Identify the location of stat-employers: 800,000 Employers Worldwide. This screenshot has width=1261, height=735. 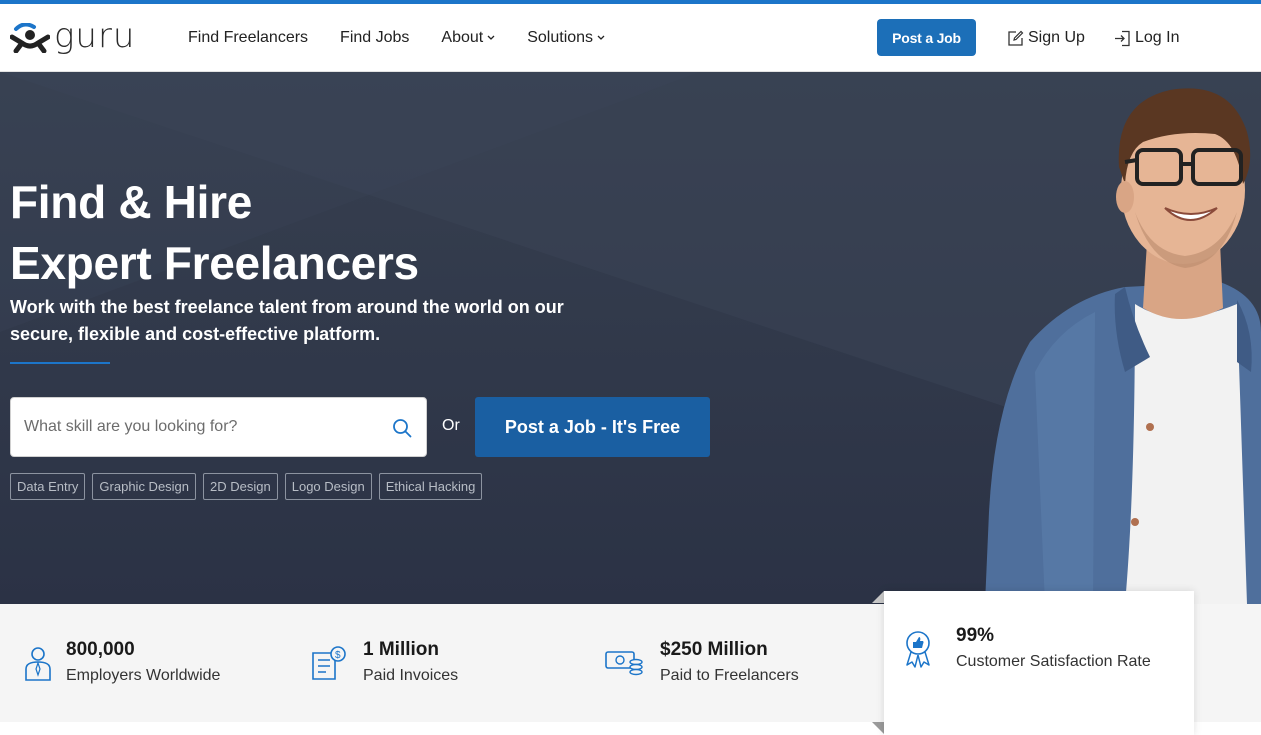
(119, 663).